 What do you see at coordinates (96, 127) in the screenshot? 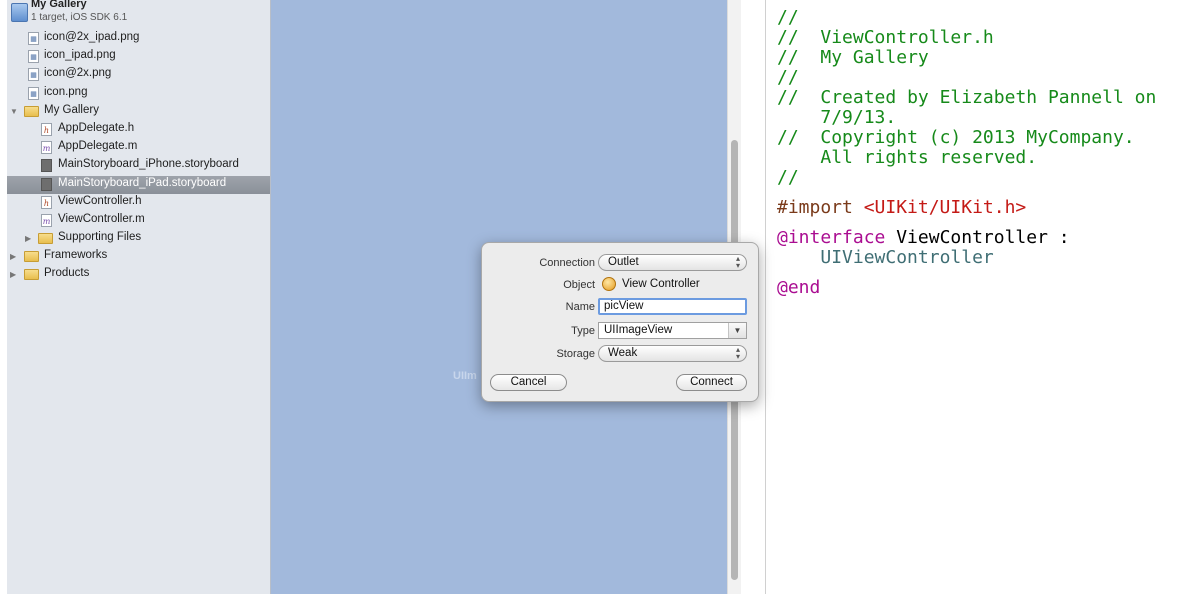
I see `file-label: AppDelegate.h` at bounding box center [96, 127].